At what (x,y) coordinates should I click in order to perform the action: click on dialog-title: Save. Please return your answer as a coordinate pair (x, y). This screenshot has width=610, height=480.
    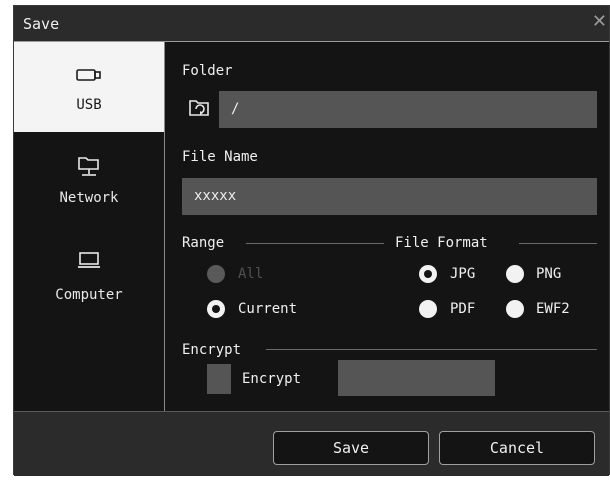
    Looking at the image, I should click on (41, 24).